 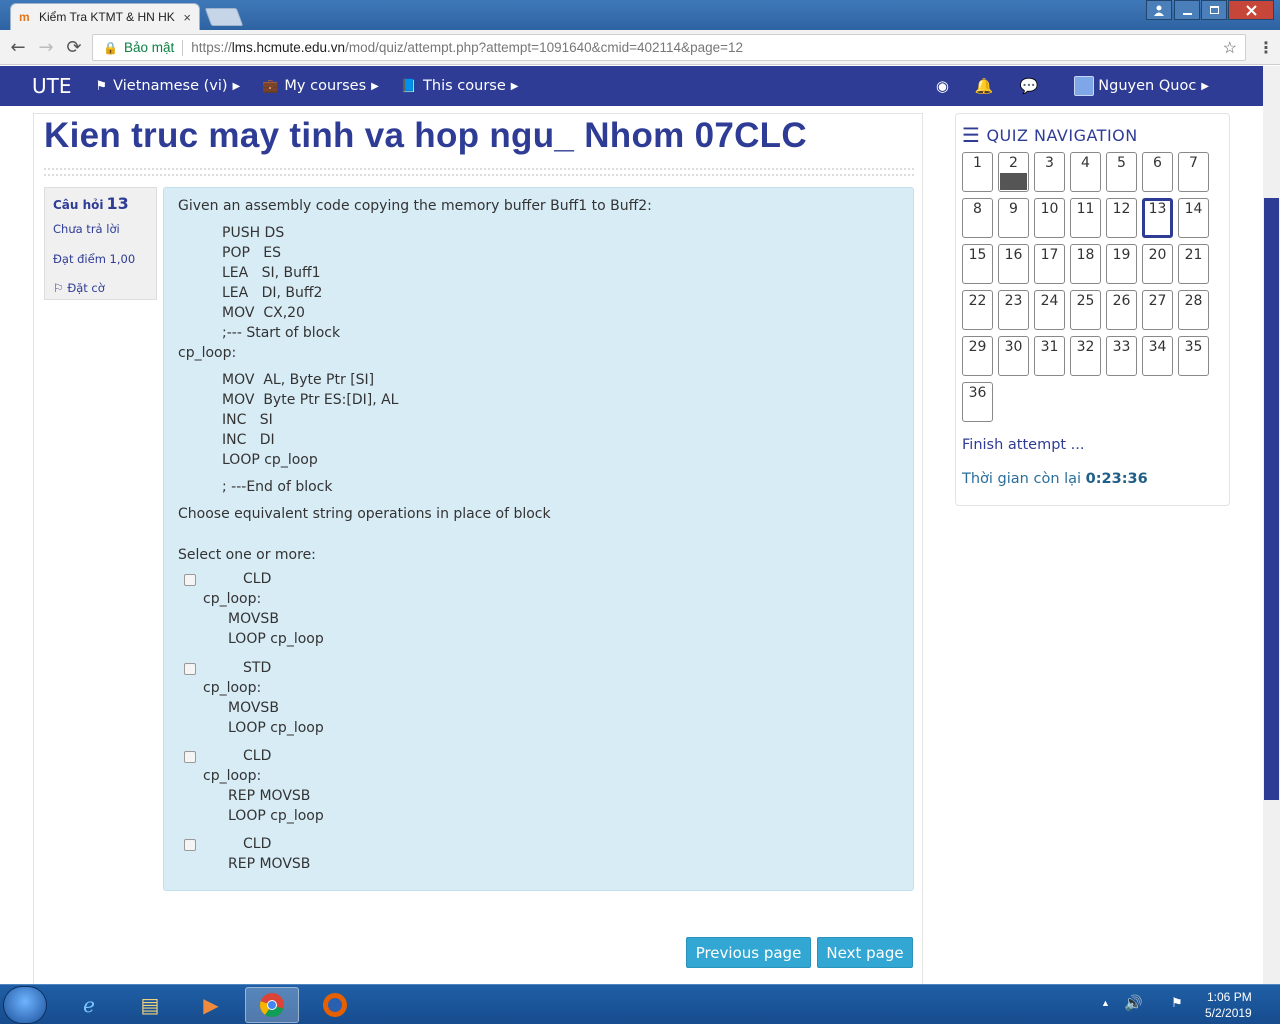 I want to click on firefox-icon, so click(x=335, y=1005).